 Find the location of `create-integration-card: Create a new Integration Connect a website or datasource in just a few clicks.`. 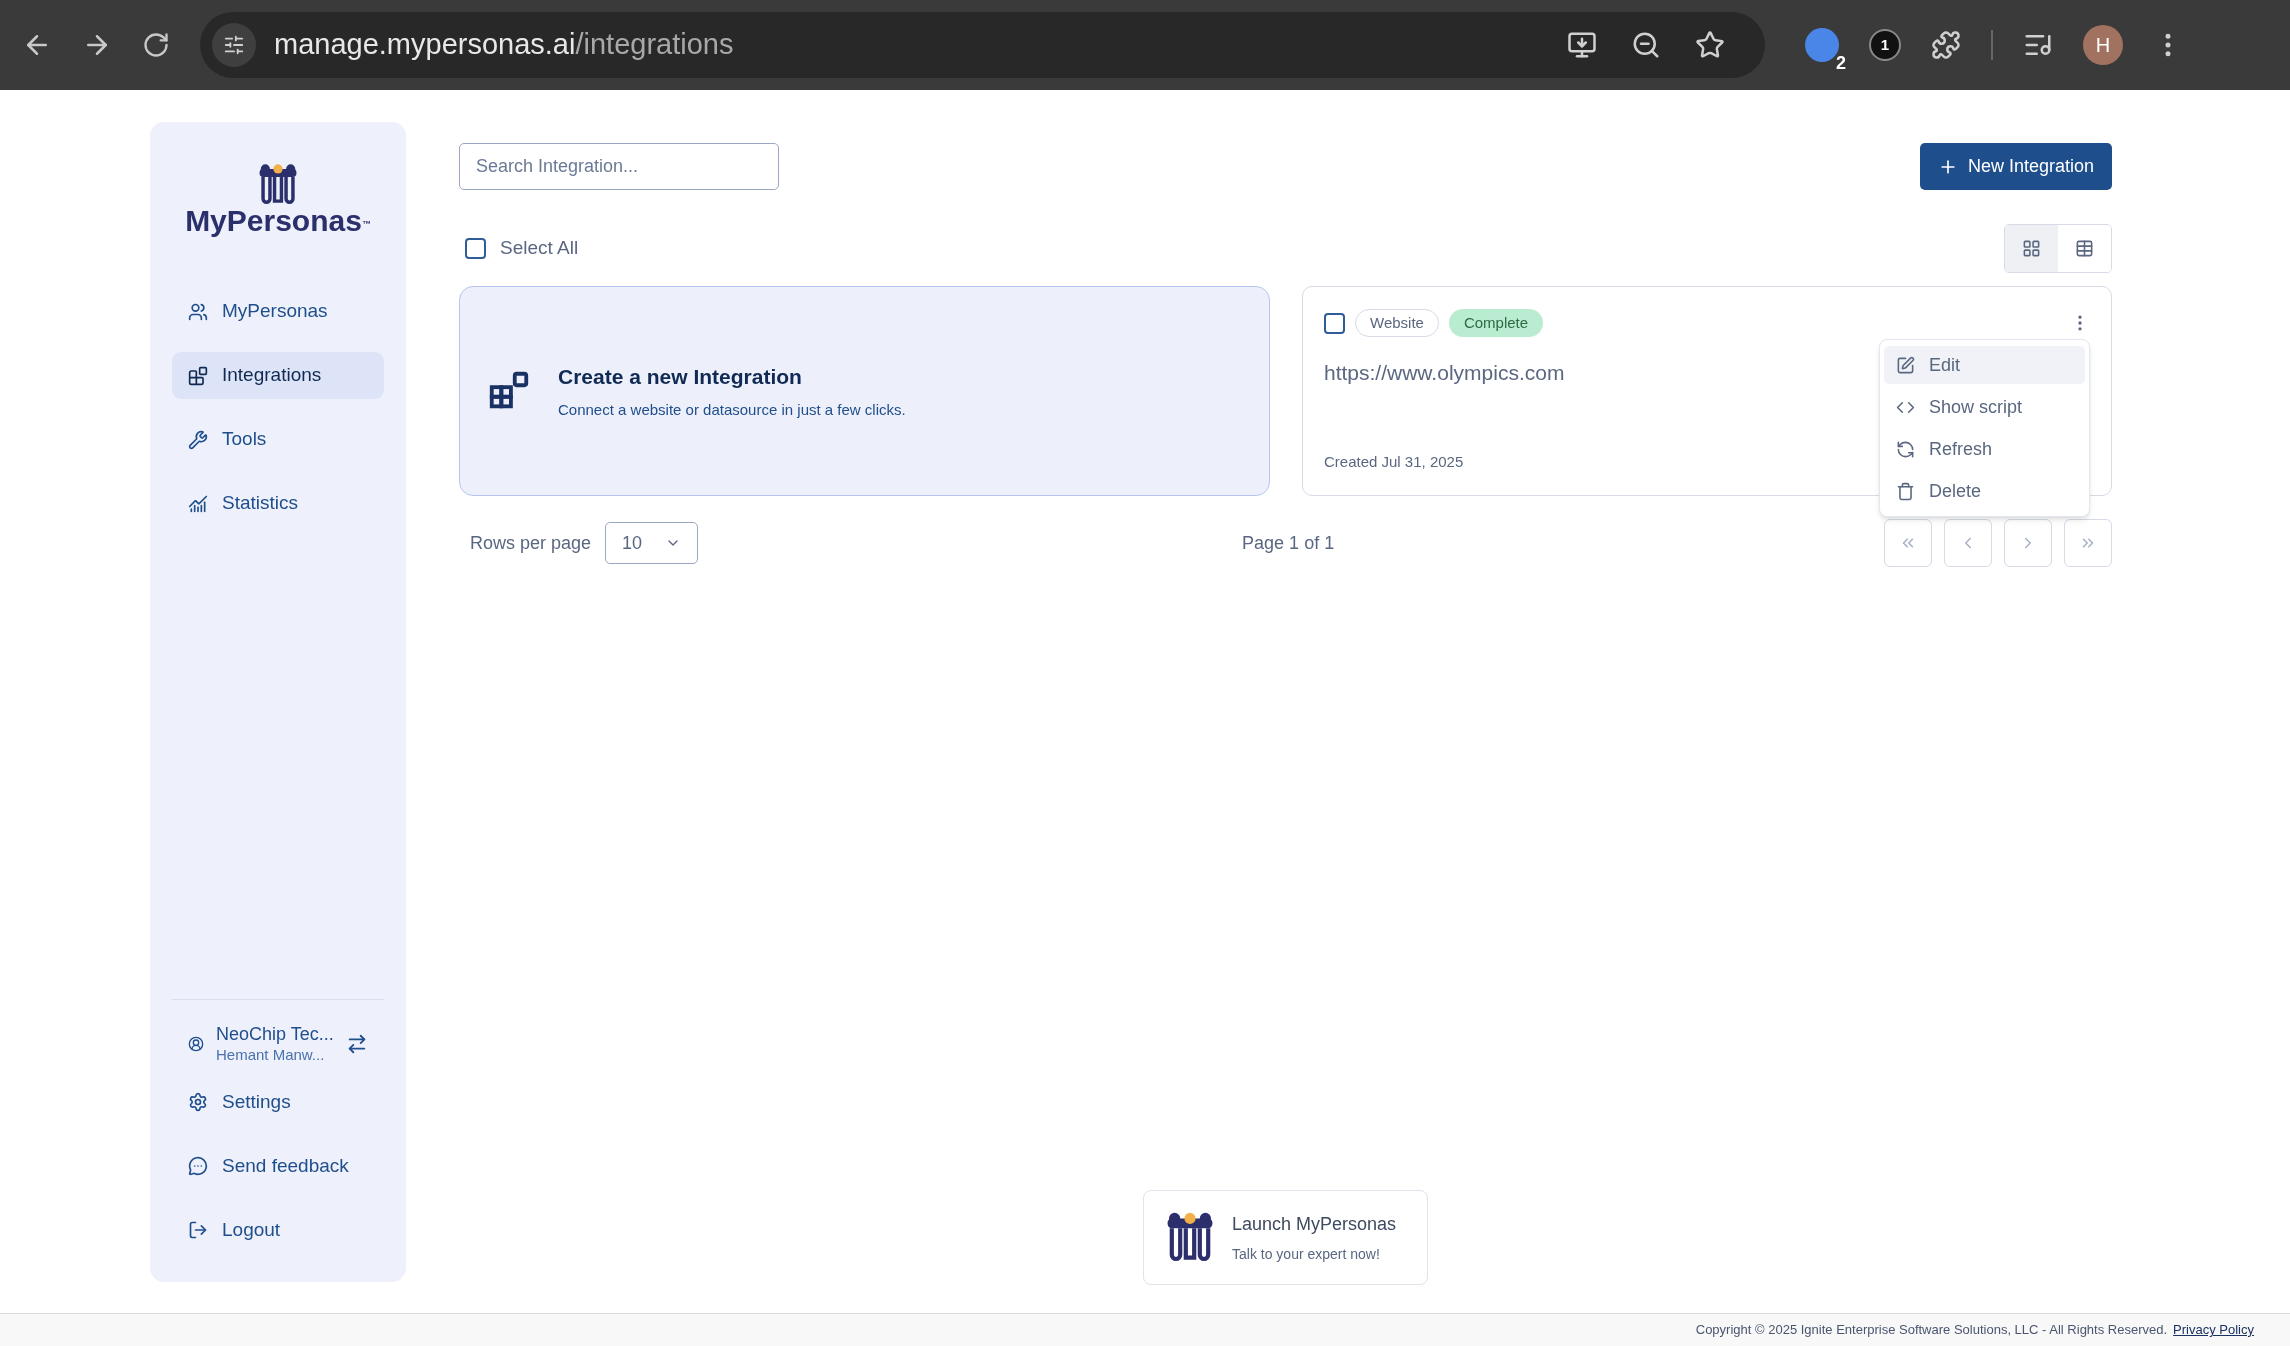

create-integration-card: Create a new Integration Connect a website or datasource in just a few clicks. is located at coordinates (864, 391).